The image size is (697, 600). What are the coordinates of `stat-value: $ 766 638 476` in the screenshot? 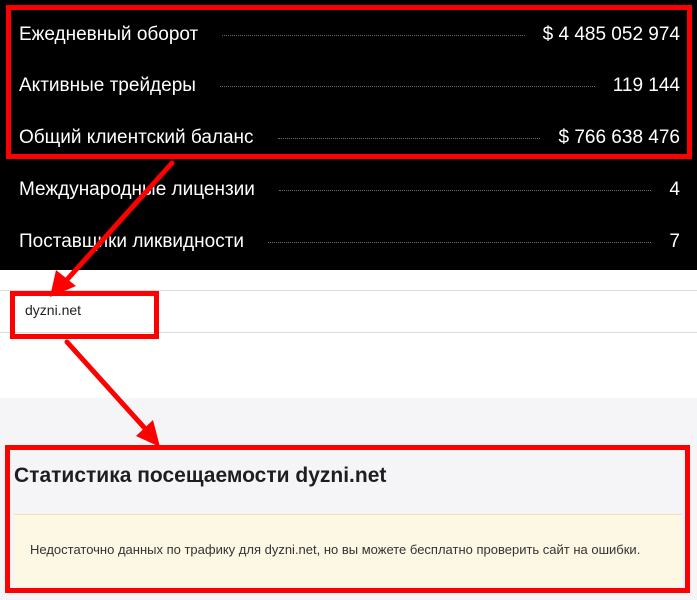 It's located at (619, 137).